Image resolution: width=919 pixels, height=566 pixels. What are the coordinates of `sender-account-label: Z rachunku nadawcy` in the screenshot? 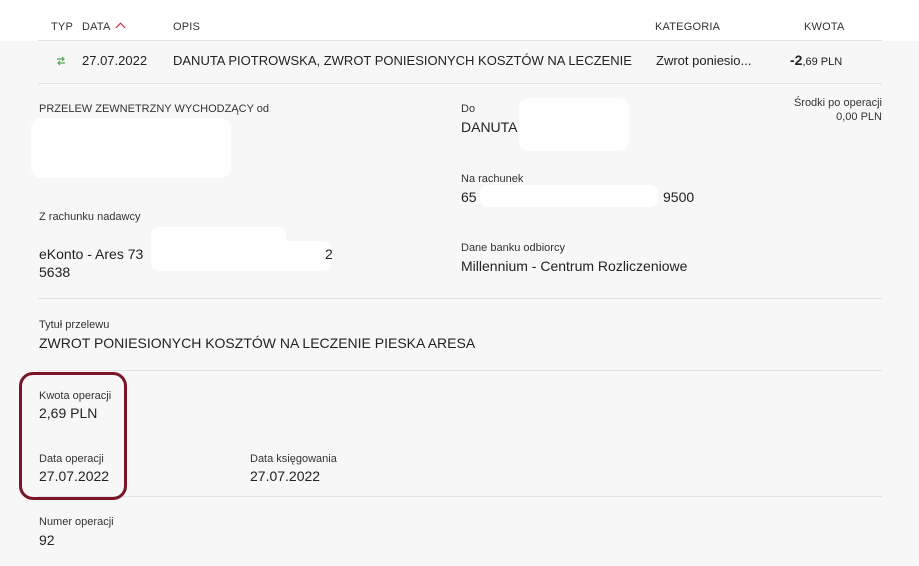 It's located at (90, 217).